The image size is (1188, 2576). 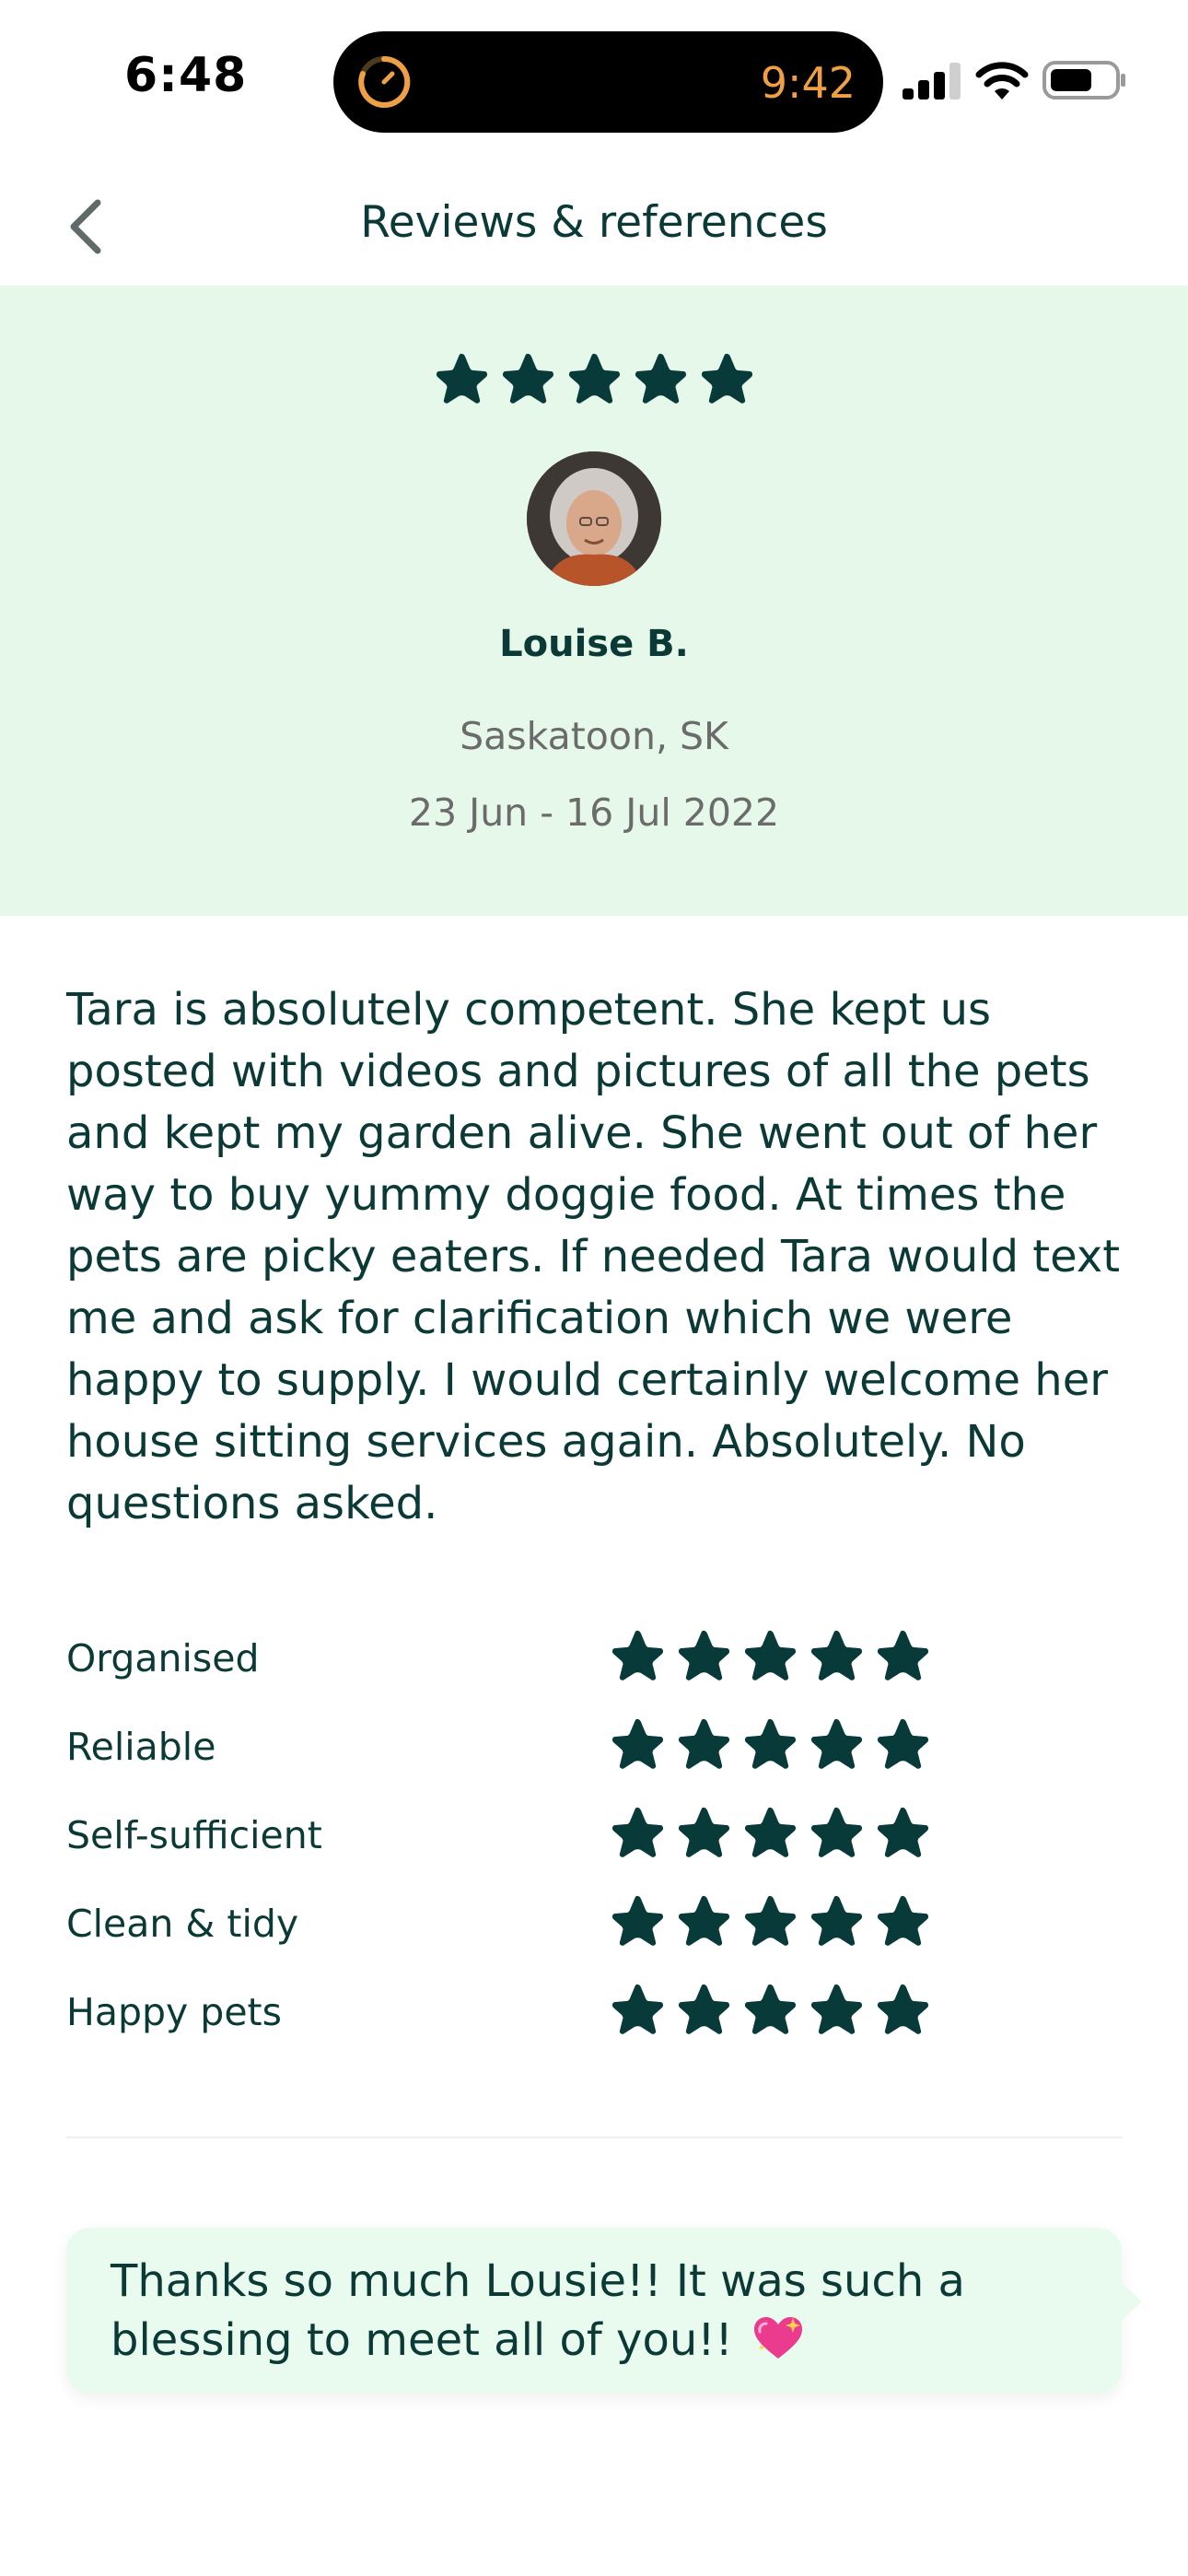 I want to click on rating-label: Reliable, so click(x=141, y=1747).